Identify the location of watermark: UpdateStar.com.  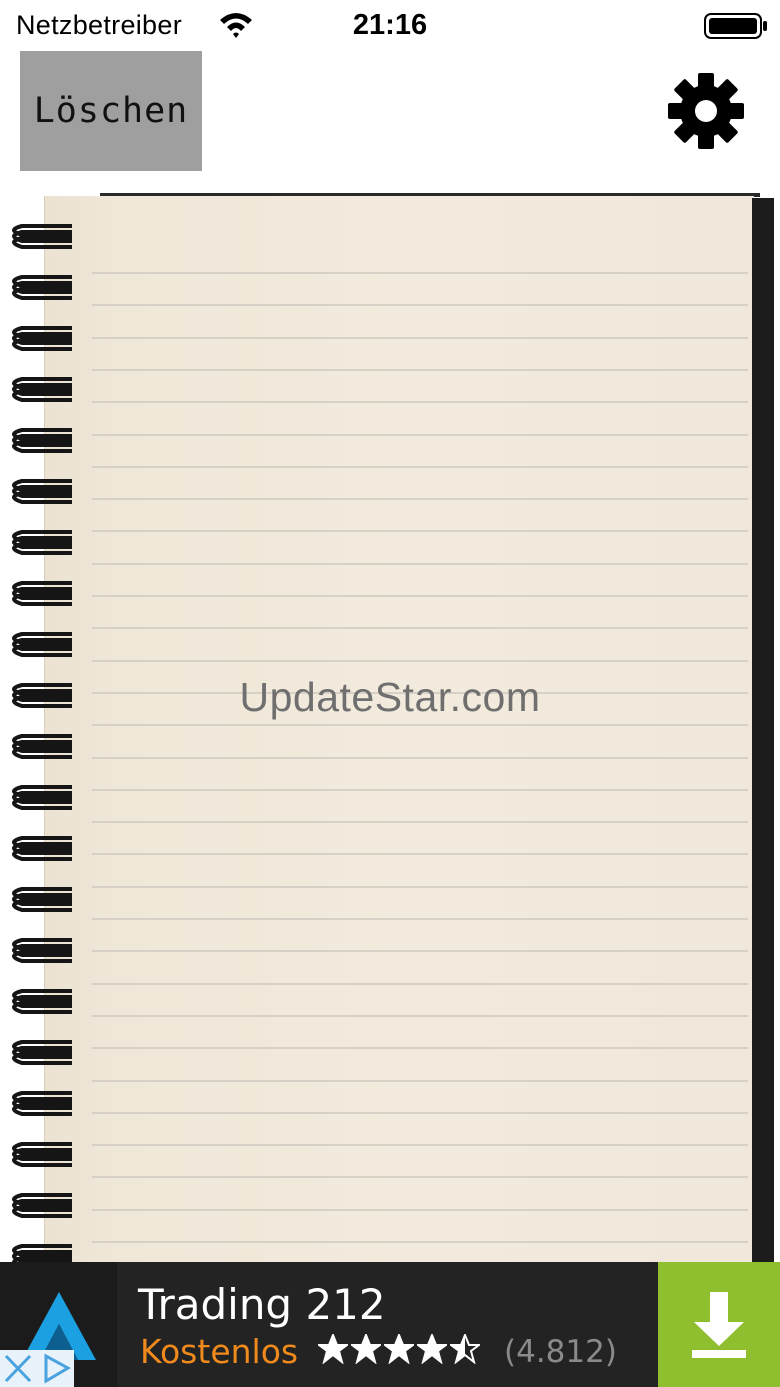
(390, 697).